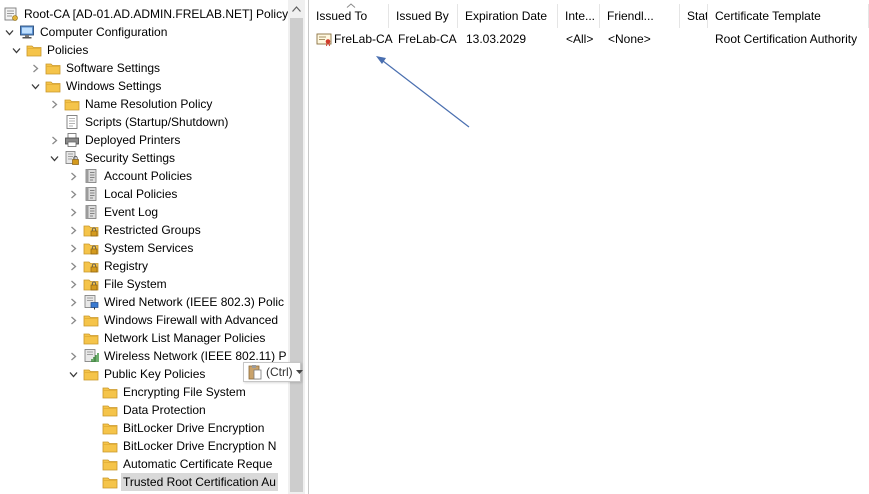 Image resolution: width=869 pixels, height=494 pixels. I want to click on tree-item: Event Log, so click(113, 212).